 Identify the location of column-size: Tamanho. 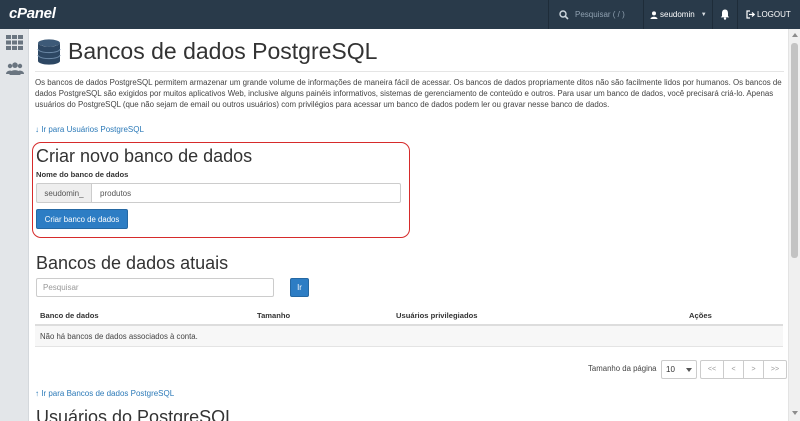
(273, 315).